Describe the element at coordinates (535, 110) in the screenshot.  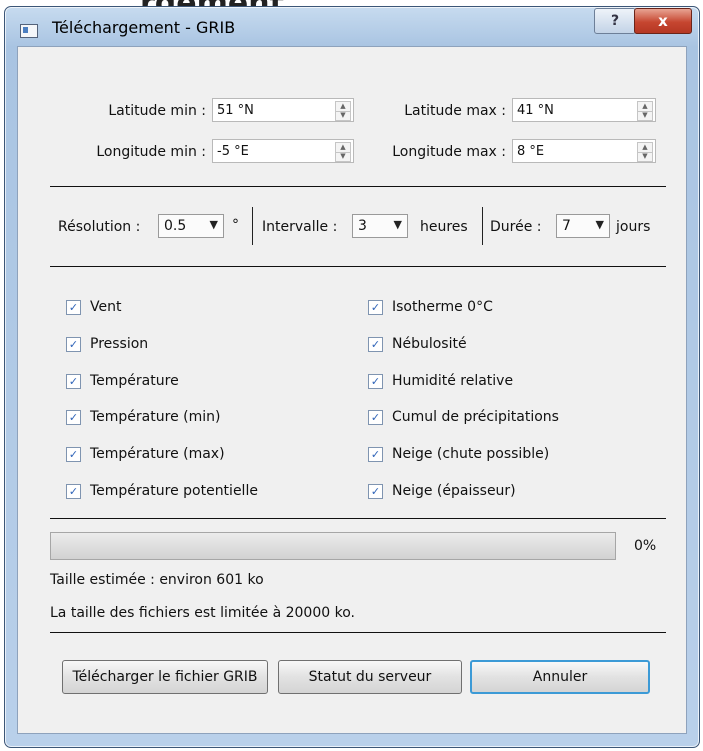
I see `latitude-max-value: 41 °N` at that location.